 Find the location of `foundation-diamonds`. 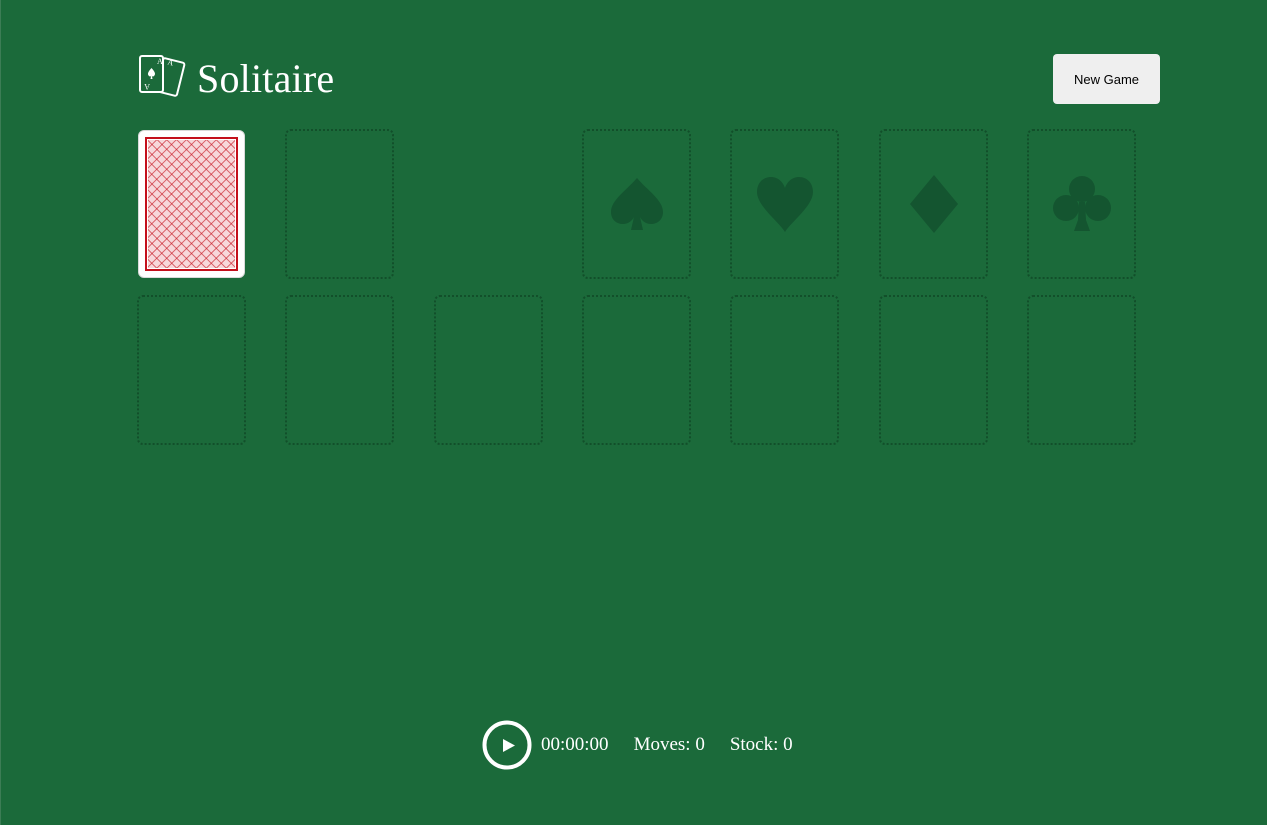

foundation-diamonds is located at coordinates (933, 204).